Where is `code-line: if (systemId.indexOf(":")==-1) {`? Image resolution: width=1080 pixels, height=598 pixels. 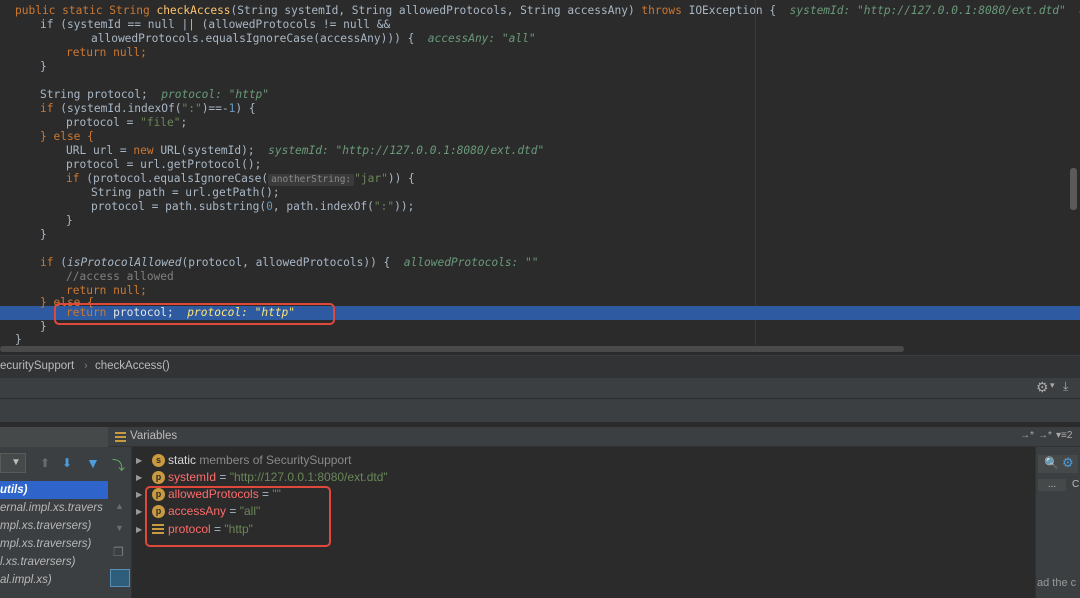
code-line: if (systemId.indexOf(":")==-1) { is located at coordinates (148, 109).